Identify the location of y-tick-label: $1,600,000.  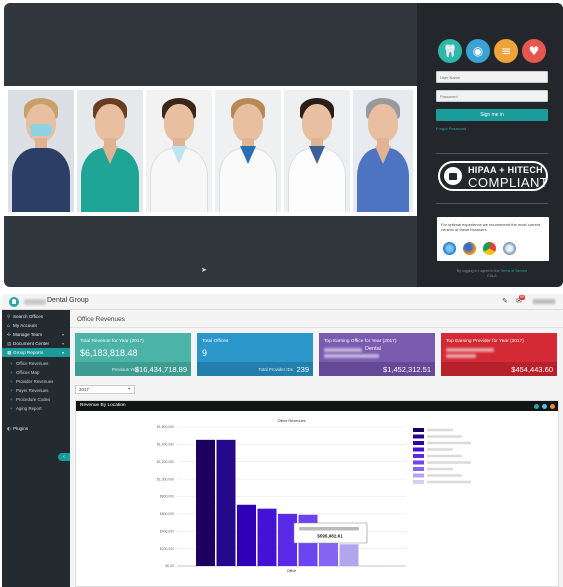
(165, 427).